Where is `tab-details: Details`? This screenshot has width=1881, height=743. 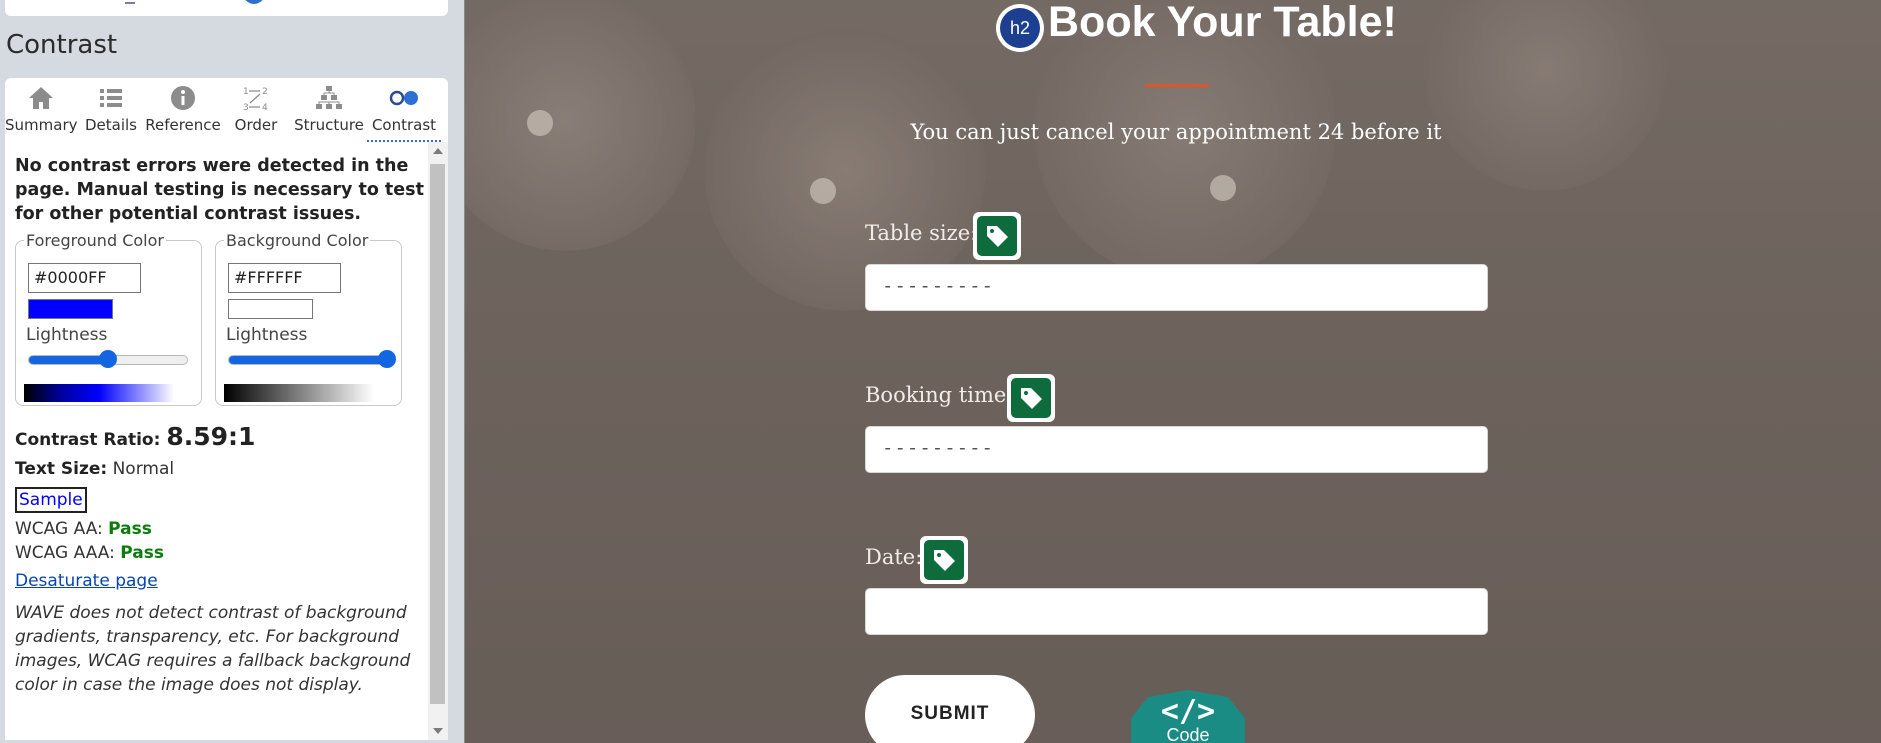 tab-details: Details is located at coordinates (111, 110).